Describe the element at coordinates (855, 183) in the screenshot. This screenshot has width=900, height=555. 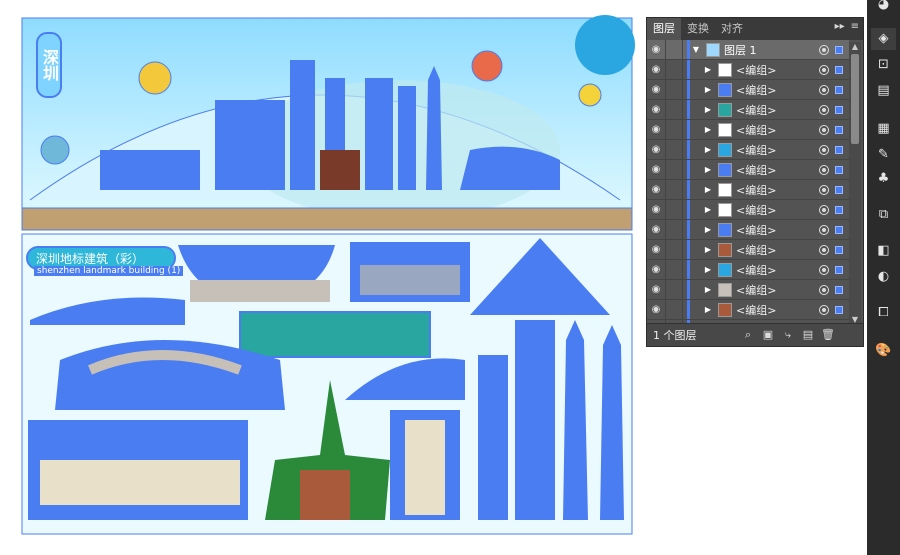
I see `panel-scrollbar: ▲ ▼` at that location.